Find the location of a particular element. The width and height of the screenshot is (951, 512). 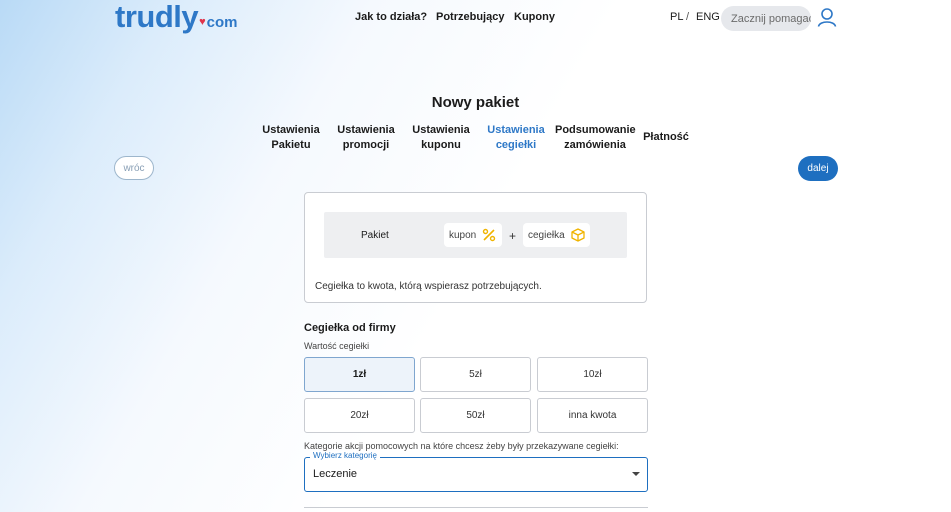

back-button: wróc is located at coordinates (134, 168).